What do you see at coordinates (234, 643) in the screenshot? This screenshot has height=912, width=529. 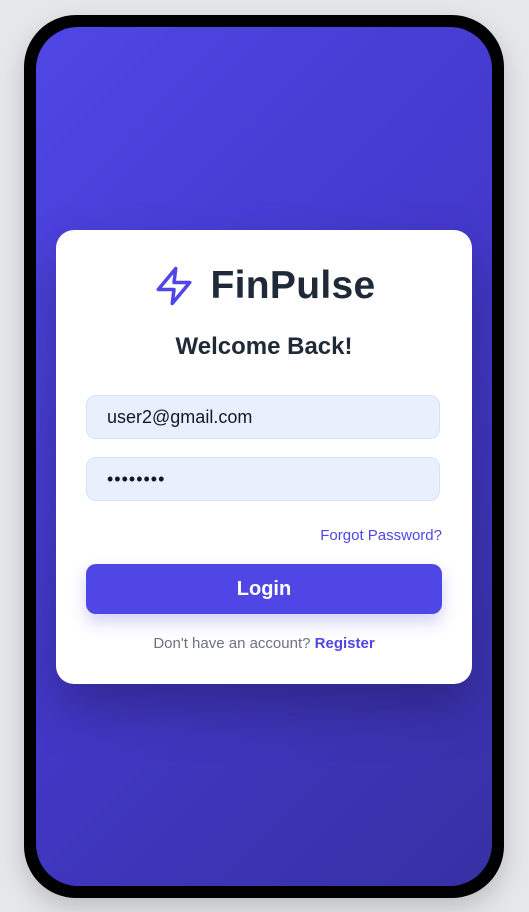 I see `no-account-text: Don't have an account?` at bounding box center [234, 643].